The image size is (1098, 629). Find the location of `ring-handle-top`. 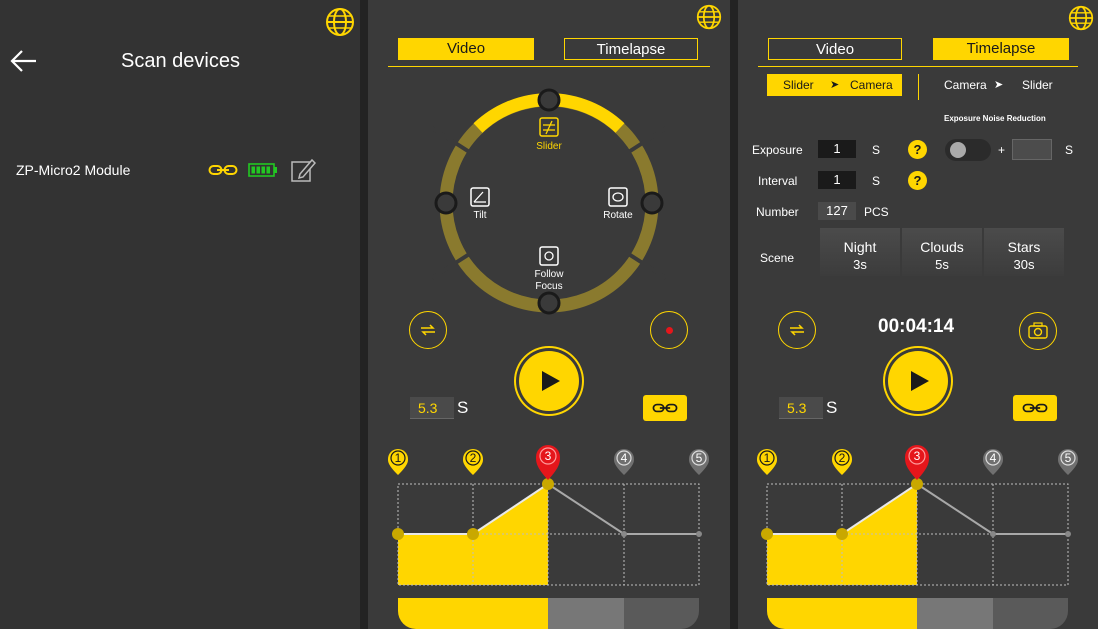

ring-handle-top is located at coordinates (549, 100).